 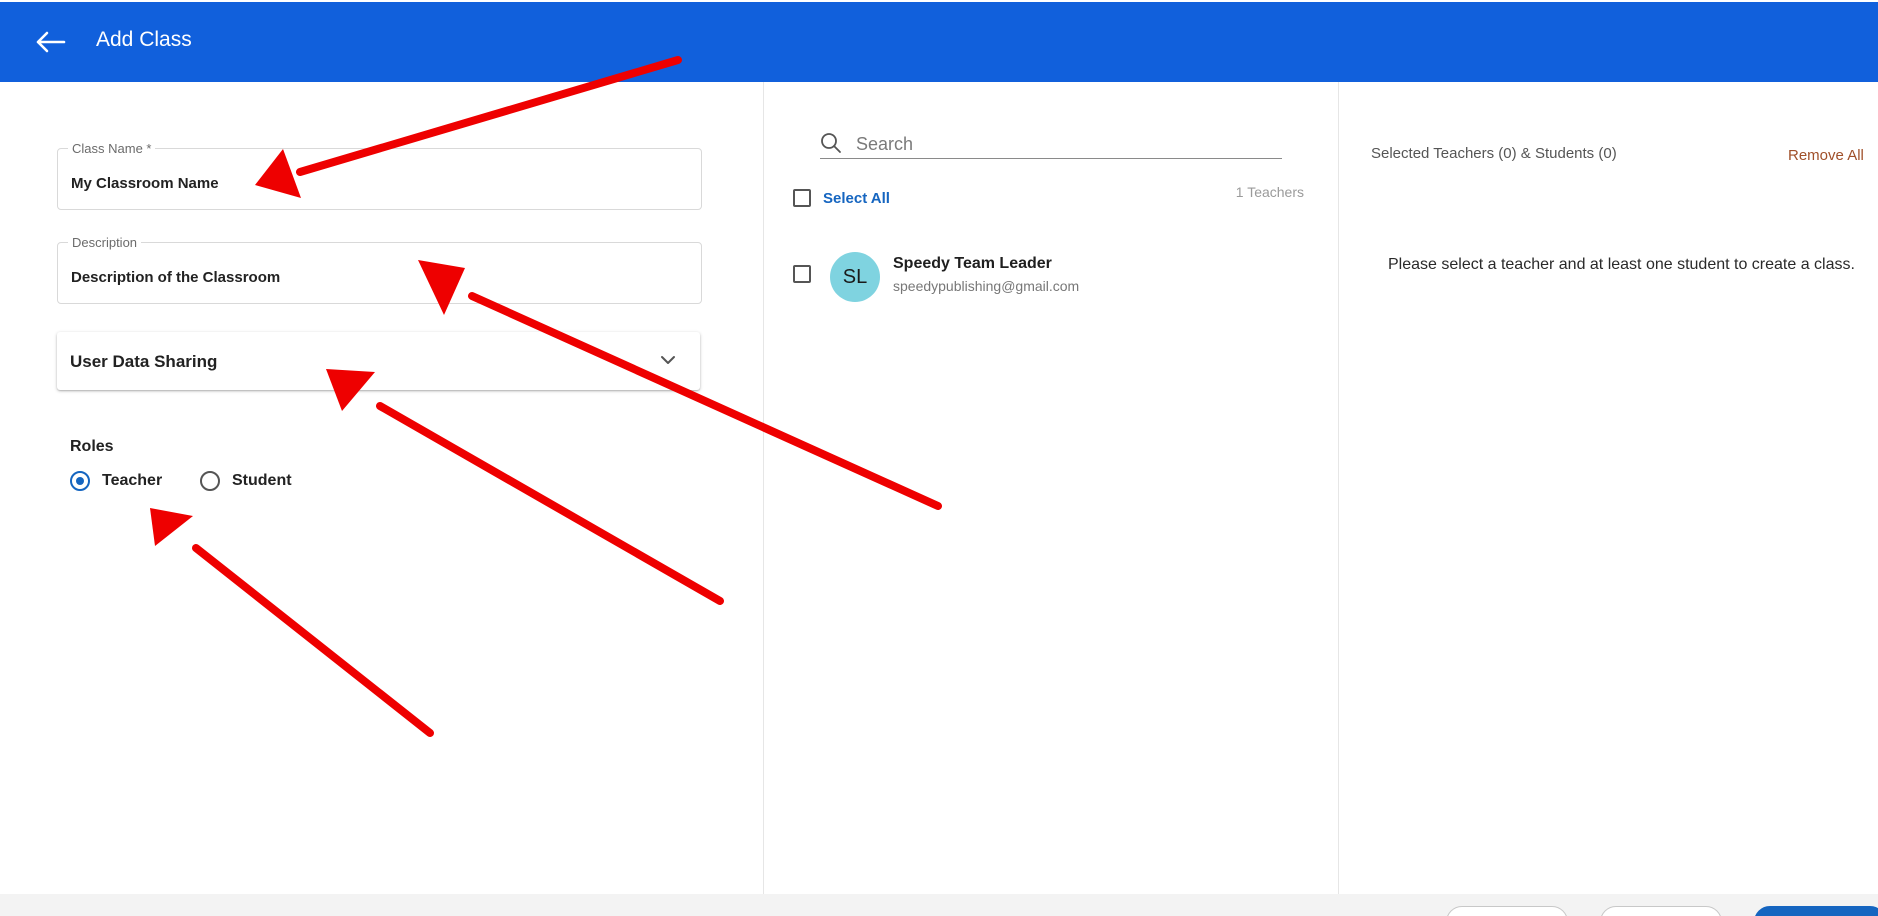 I want to click on role-option-teacher: Teacher, so click(x=116, y=481).